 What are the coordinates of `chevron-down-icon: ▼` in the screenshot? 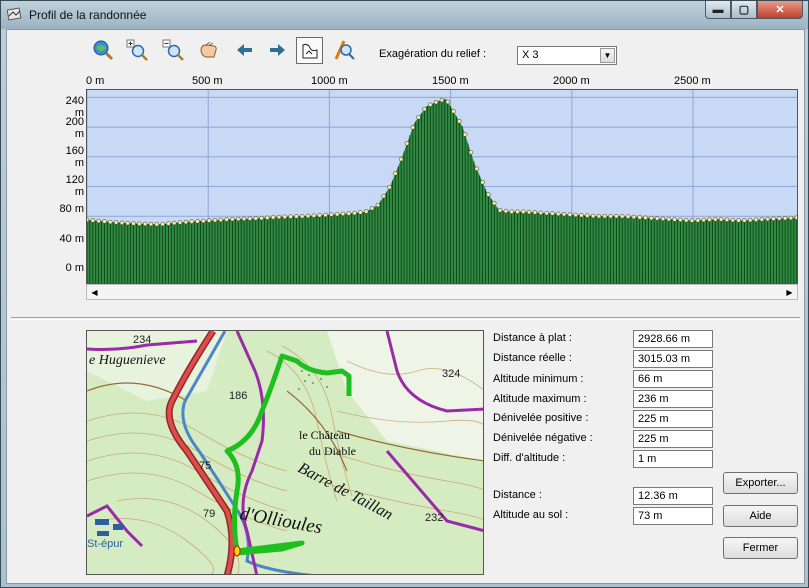 It's located at (607, 55).